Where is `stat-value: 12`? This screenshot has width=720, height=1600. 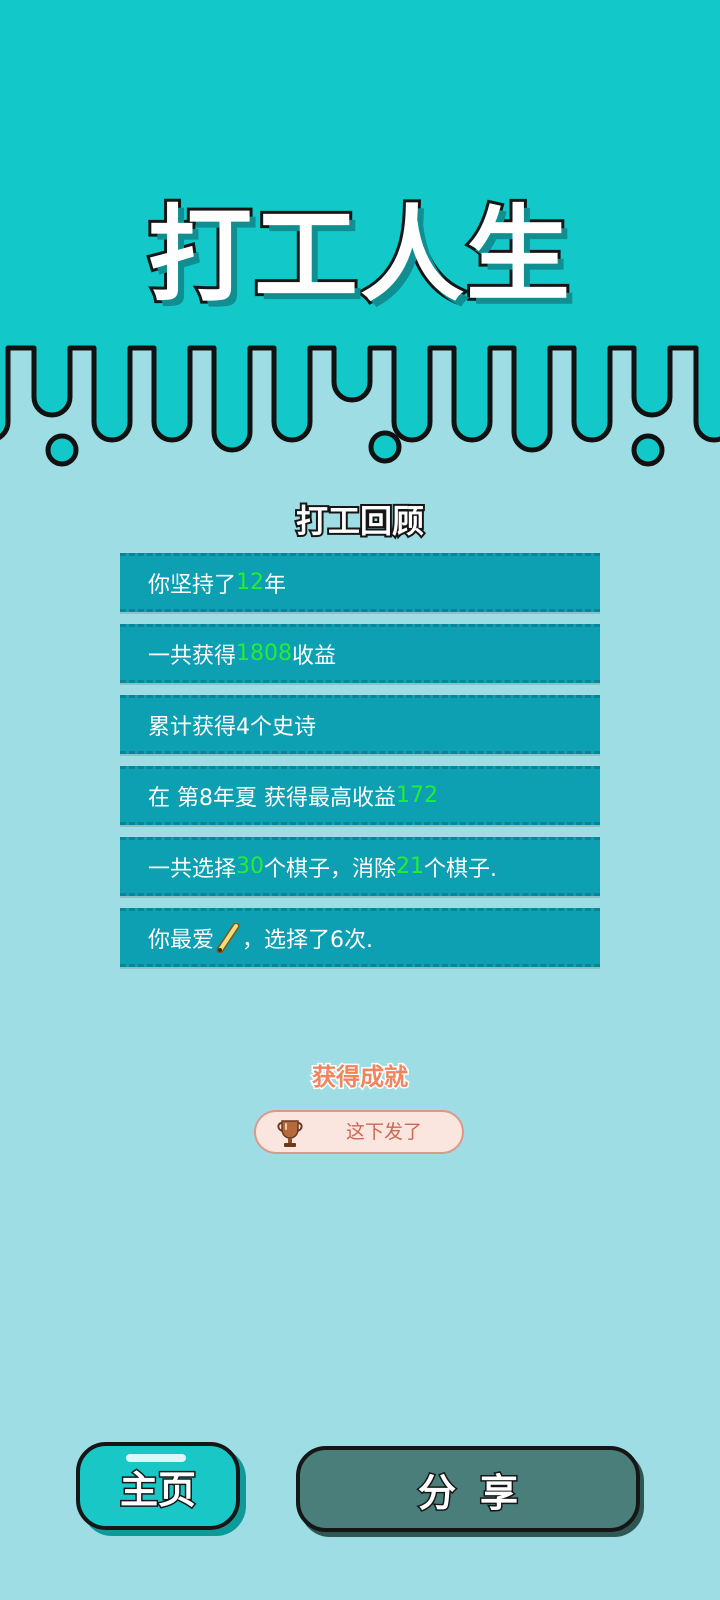
stat-value: 12 is located at coordinates (250, 582).